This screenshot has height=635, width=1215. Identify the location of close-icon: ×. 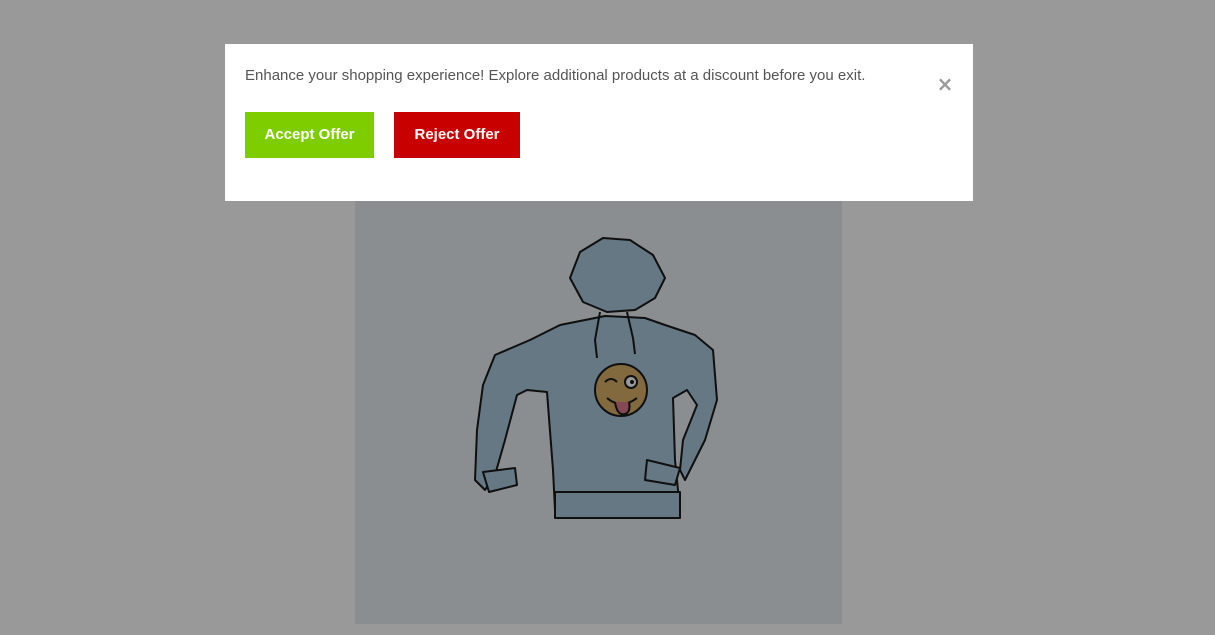
(945, 84).